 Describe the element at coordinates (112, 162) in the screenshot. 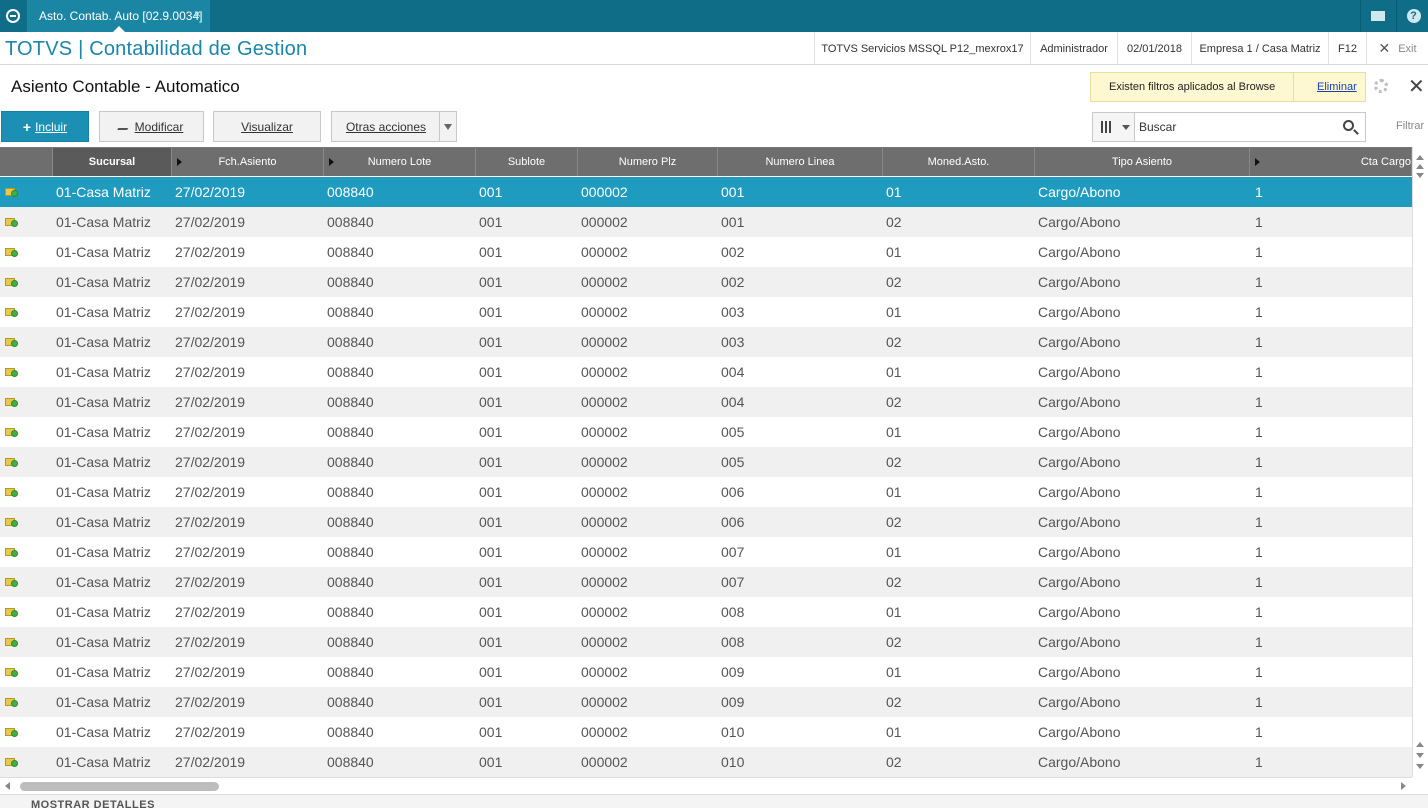

I see `header-sucursal: Sucursal` at that location.